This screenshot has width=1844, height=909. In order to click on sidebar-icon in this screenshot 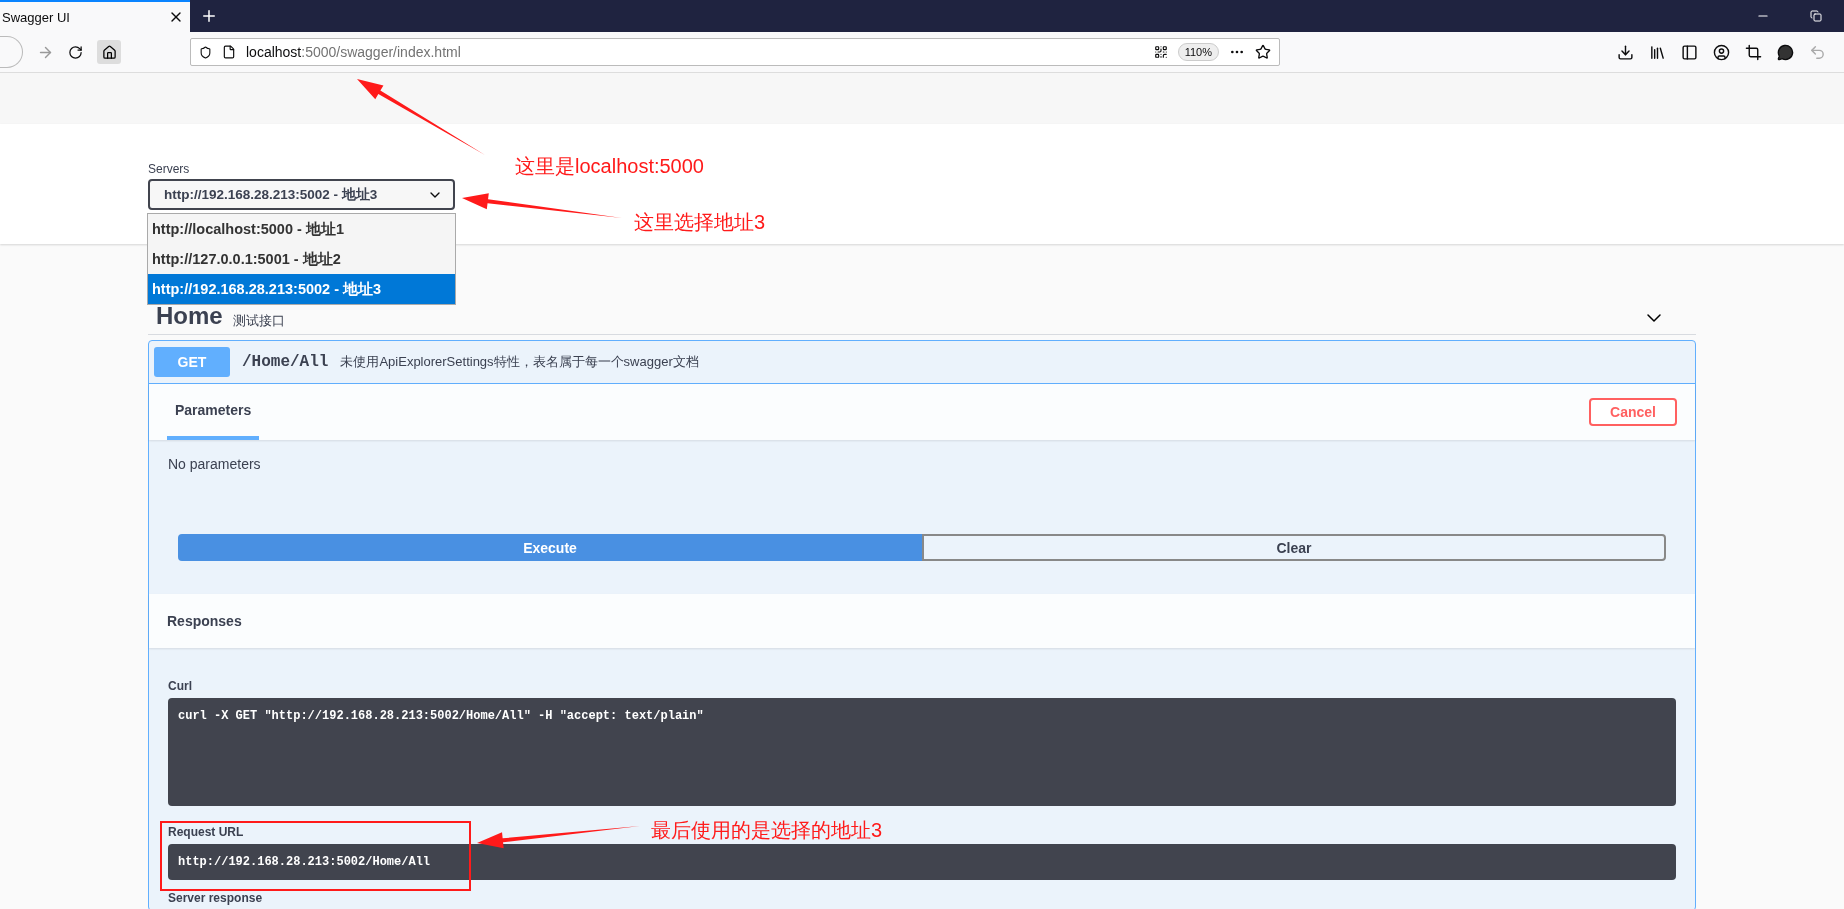, I will do `click(1689, 52)`.